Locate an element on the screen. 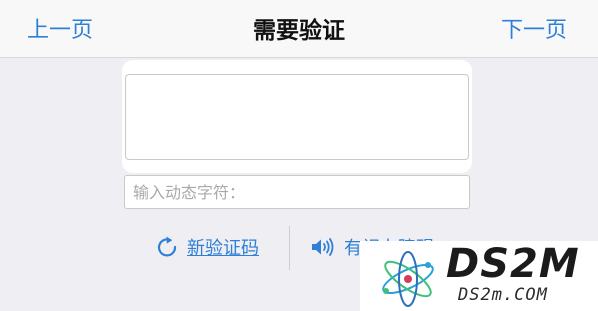 The height and width of the screenshot is (311, 598). new-captcha-button: 新验证码 is located at coordinates (207, 247).